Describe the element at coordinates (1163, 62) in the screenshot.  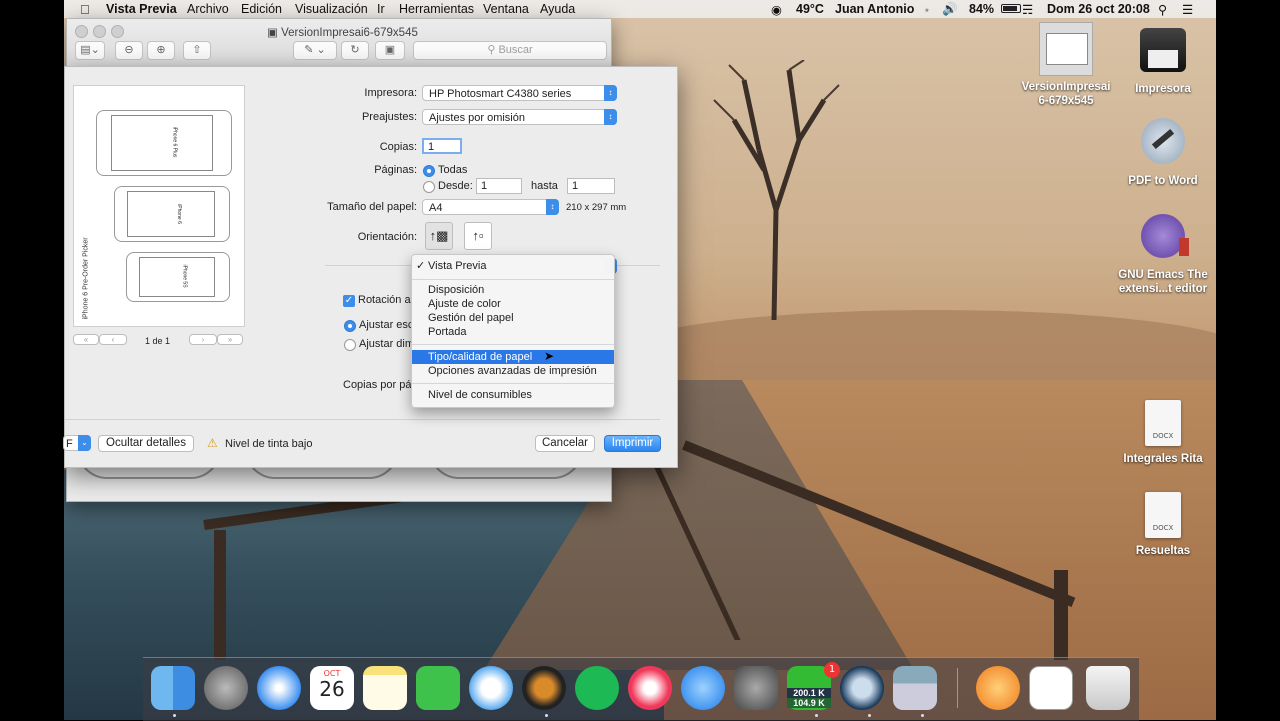
I see `desktop-icon-impresora: Impresora` at that location.